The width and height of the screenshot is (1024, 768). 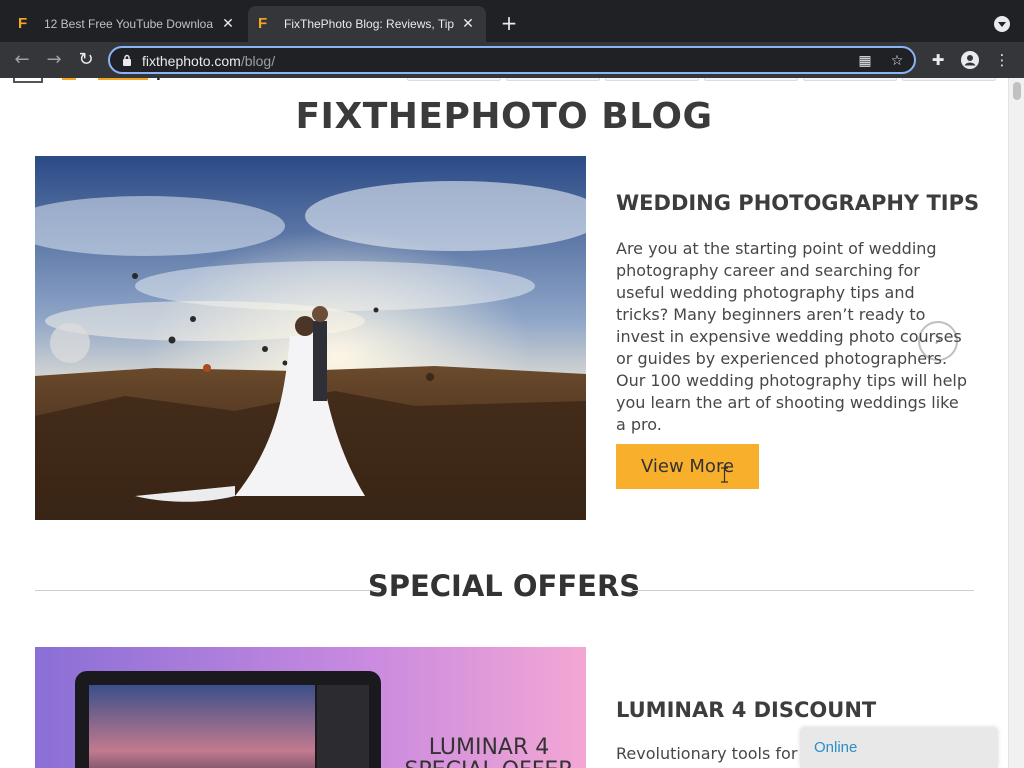 I want to click on section-divider, so click(x=802, y=590).